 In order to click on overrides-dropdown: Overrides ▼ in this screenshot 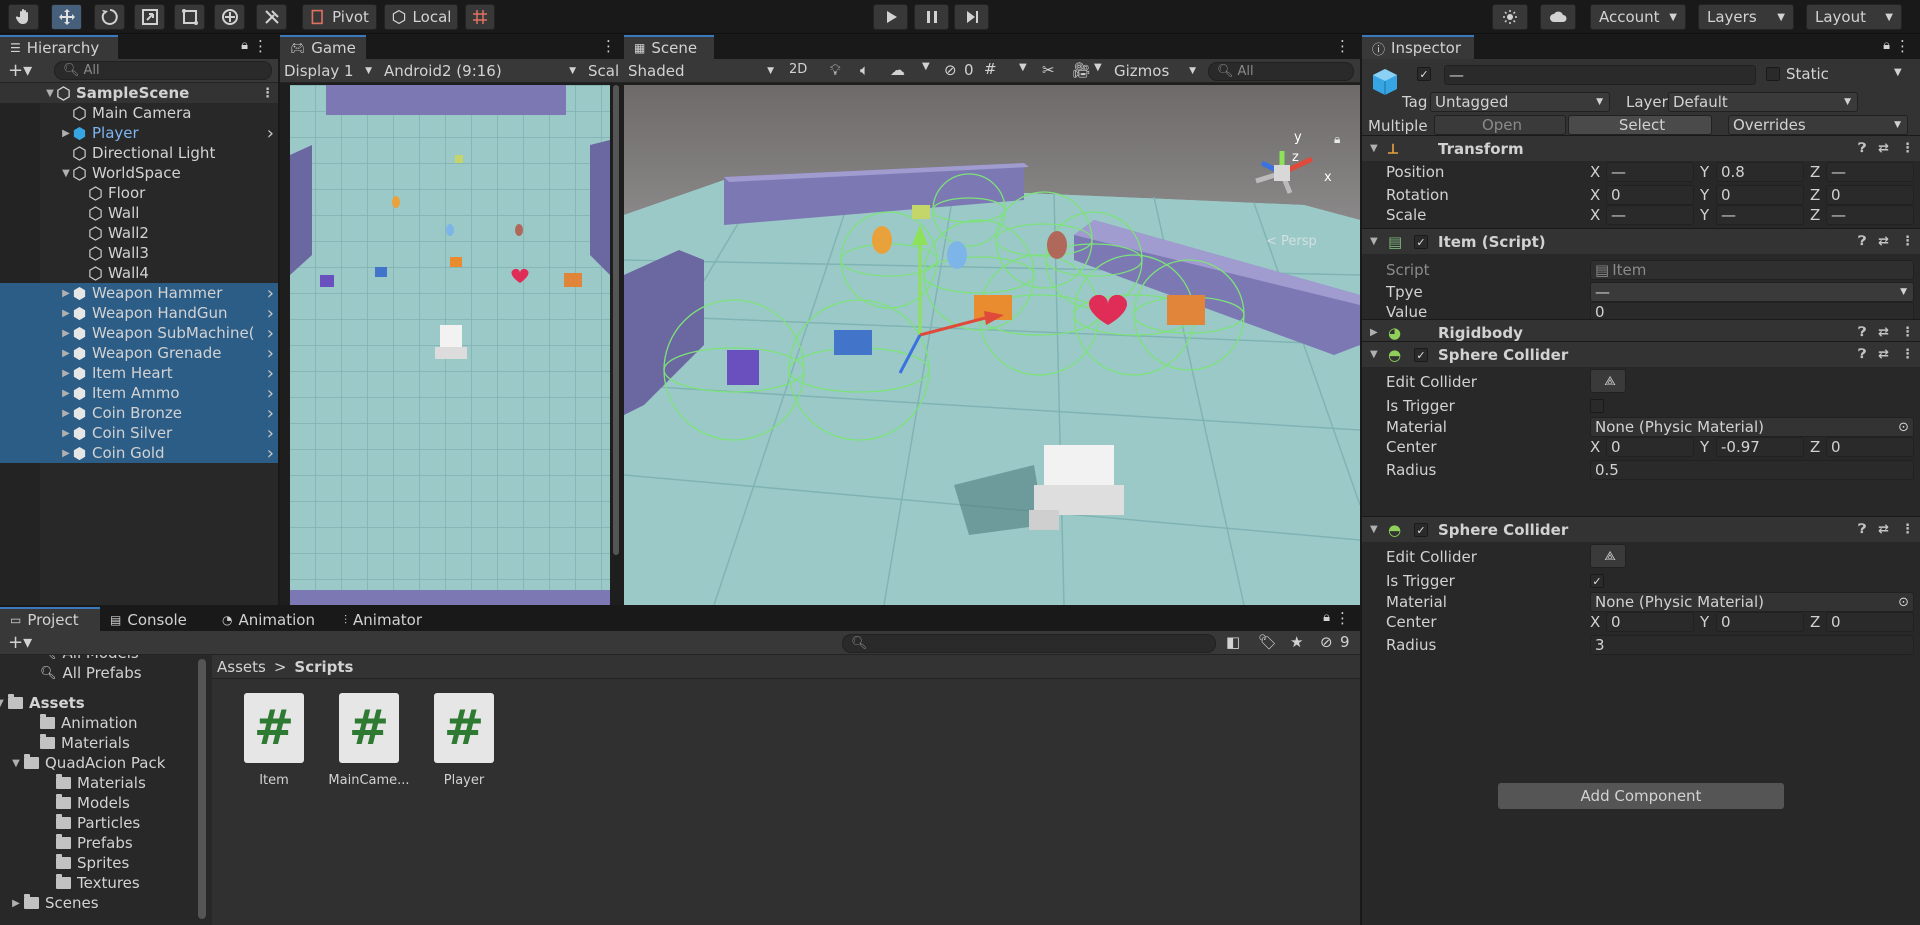, I will do `click(1818, 125)`.